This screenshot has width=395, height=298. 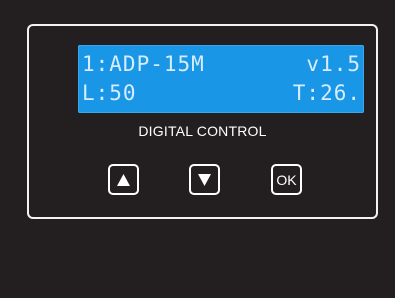 What do you see at coordinates (333, 64) in the screenshot?
I see `lcd-version: v1.5` at bounding box center [333, 64].